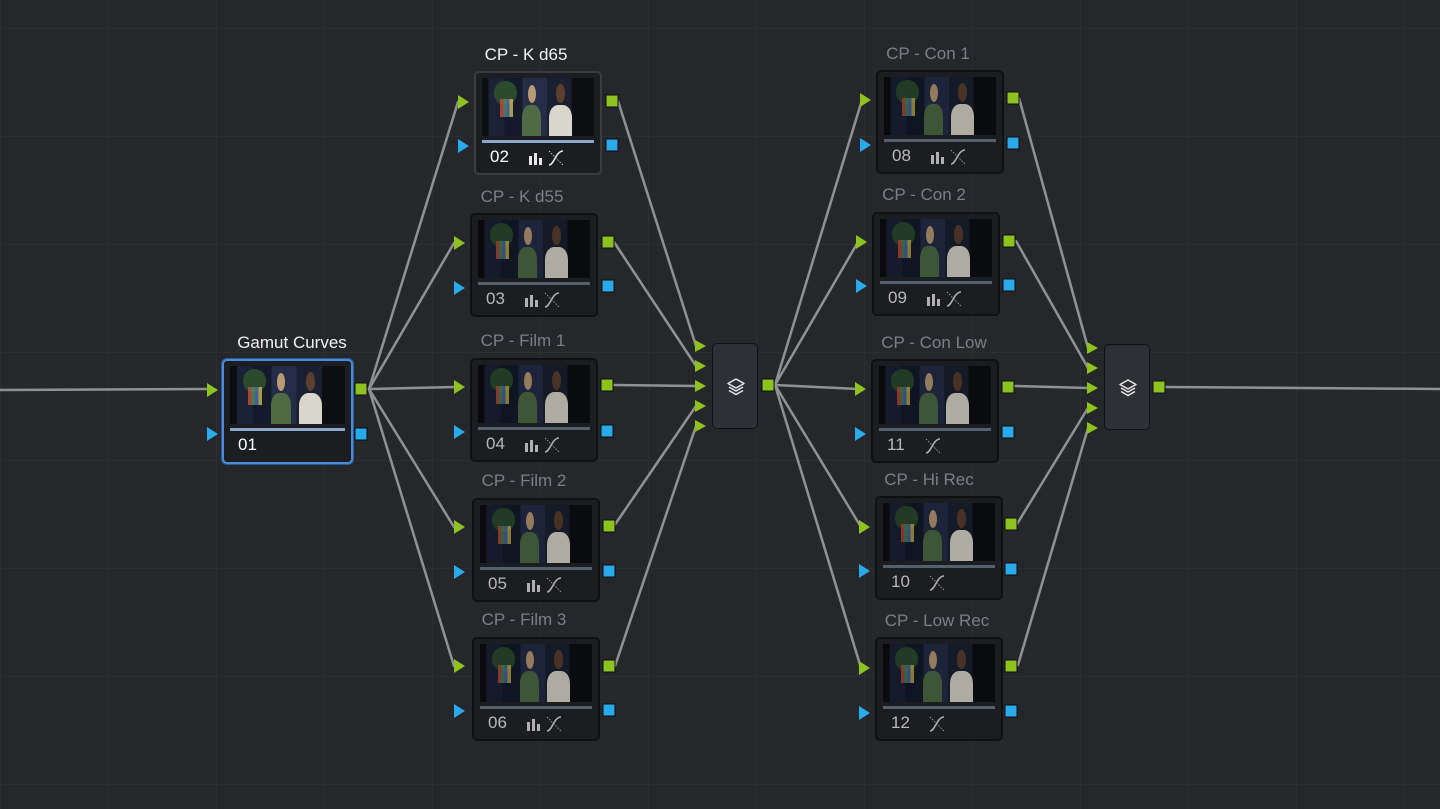  What do you see at coordinates (936, 264) in the screenshot?
I see `node-09: 09` at bounding box center [936, 264].